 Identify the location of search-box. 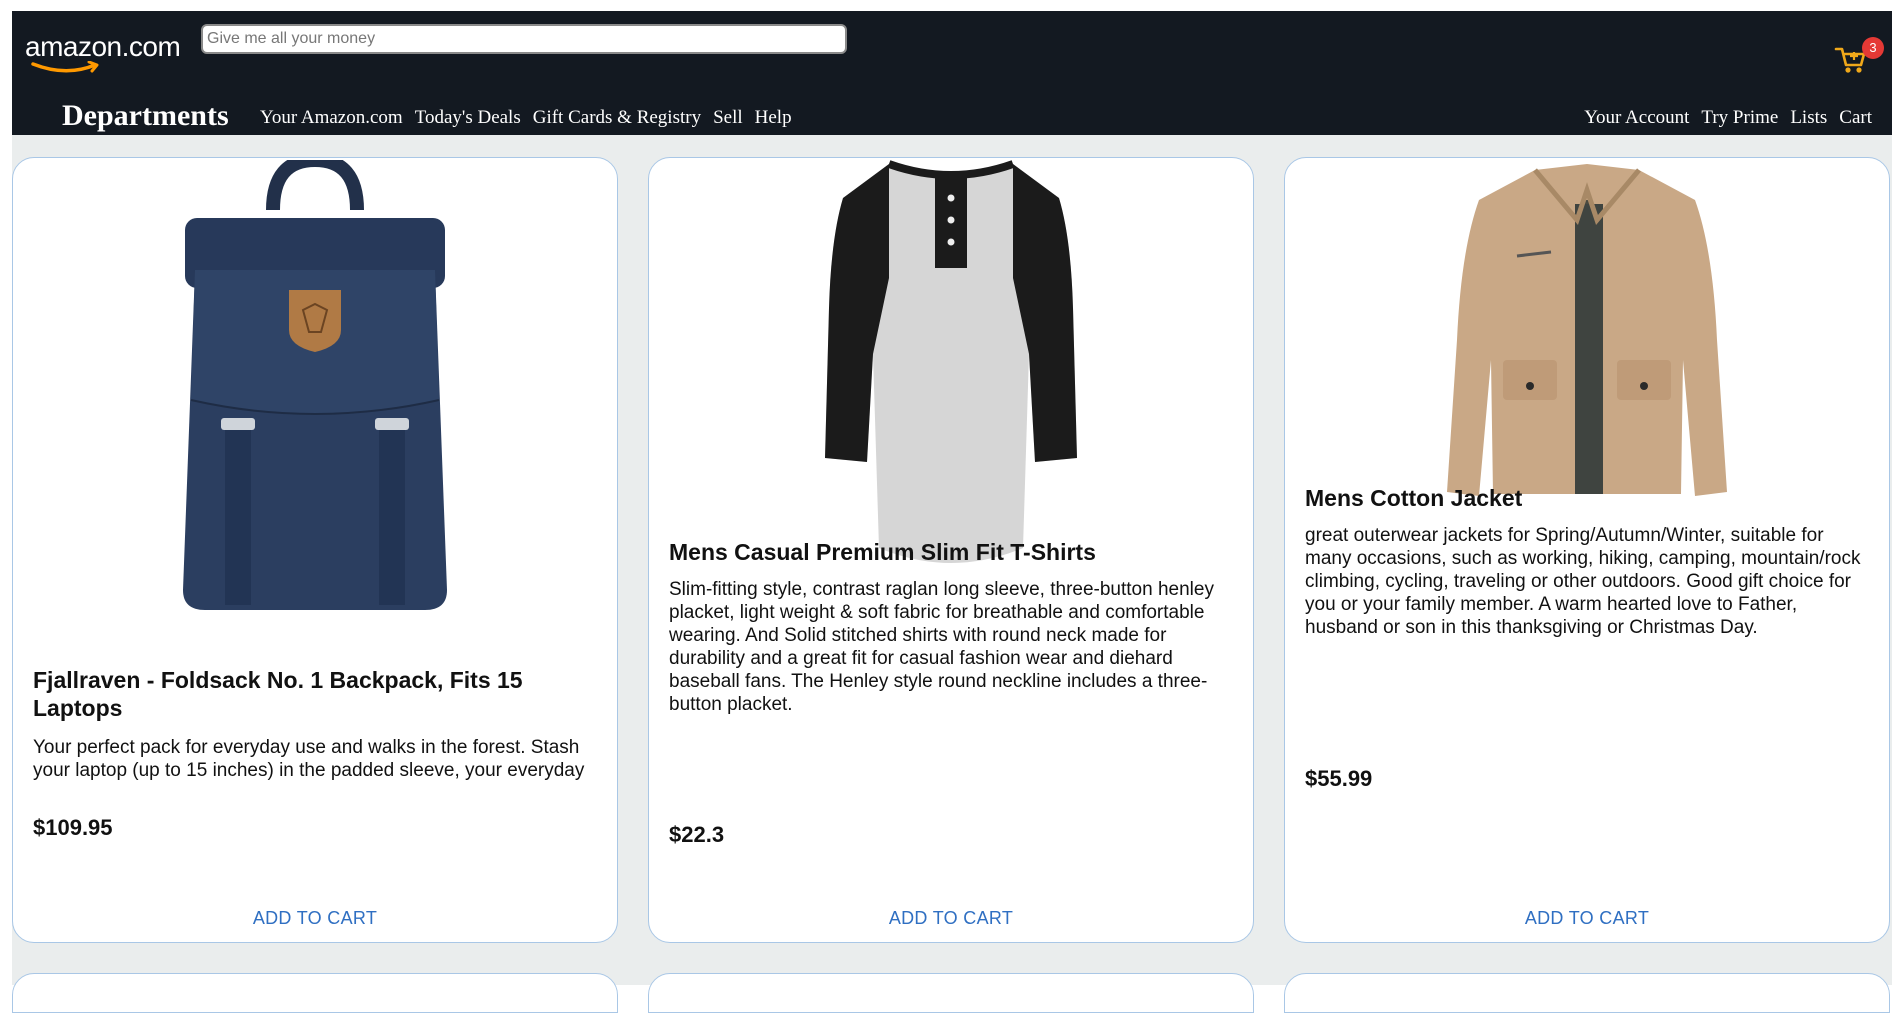
(524, 39).